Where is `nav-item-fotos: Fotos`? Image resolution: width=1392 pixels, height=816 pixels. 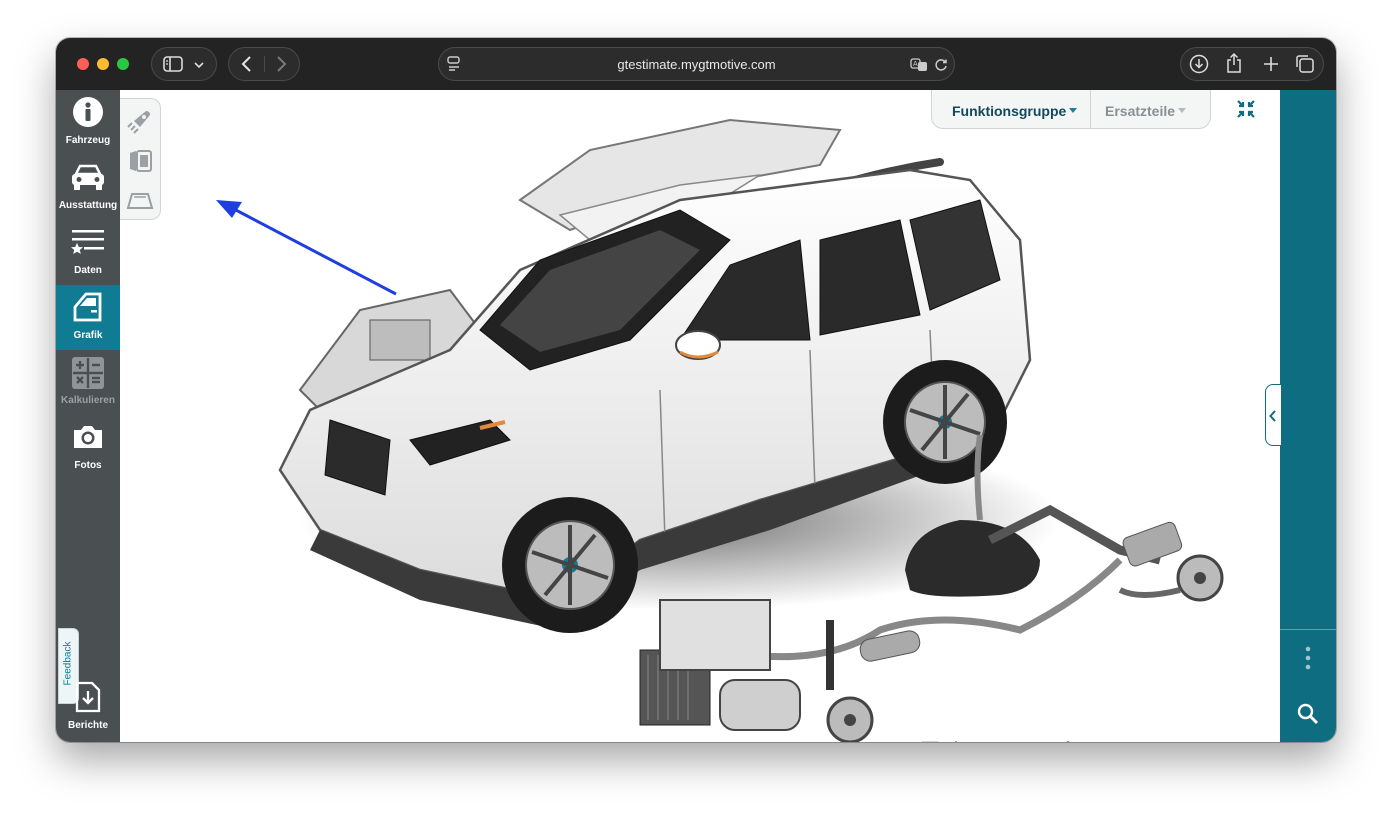
nav-item-fotos: Fotos is located at coordinates (88, 447).